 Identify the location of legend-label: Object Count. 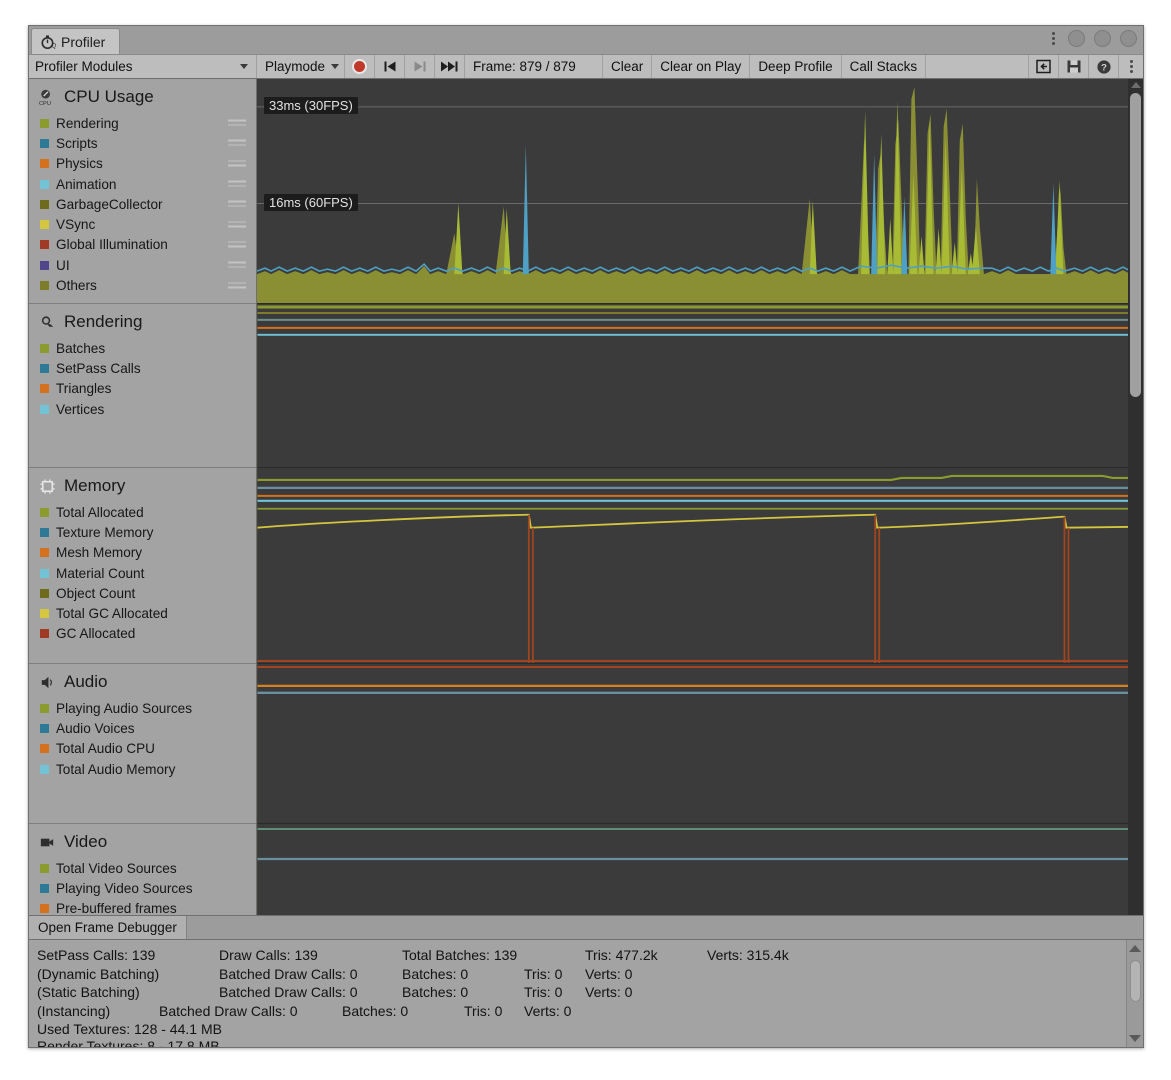
(96, 593).